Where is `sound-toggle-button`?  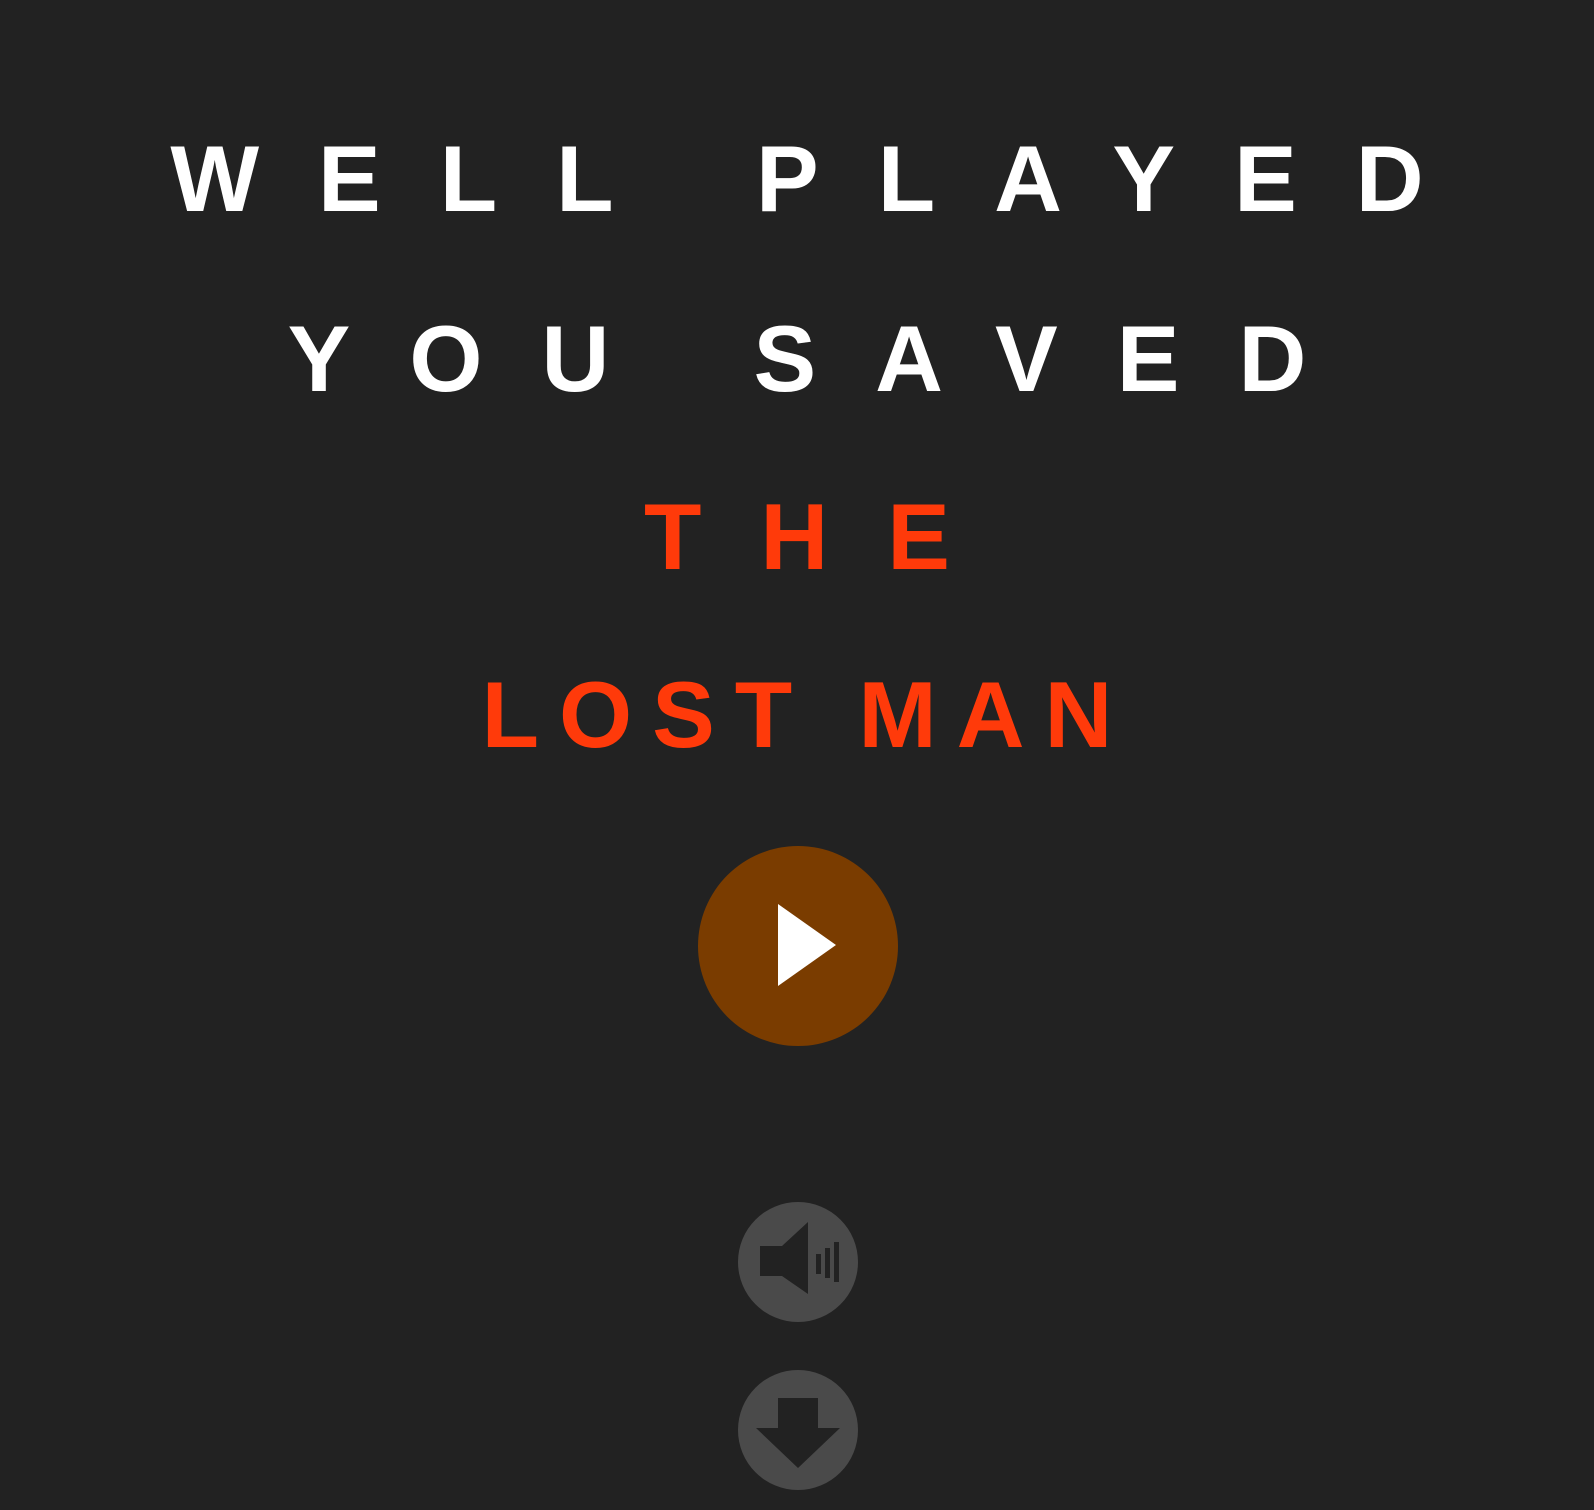 sound-toggle-button is located at coordinates (798, 1262).